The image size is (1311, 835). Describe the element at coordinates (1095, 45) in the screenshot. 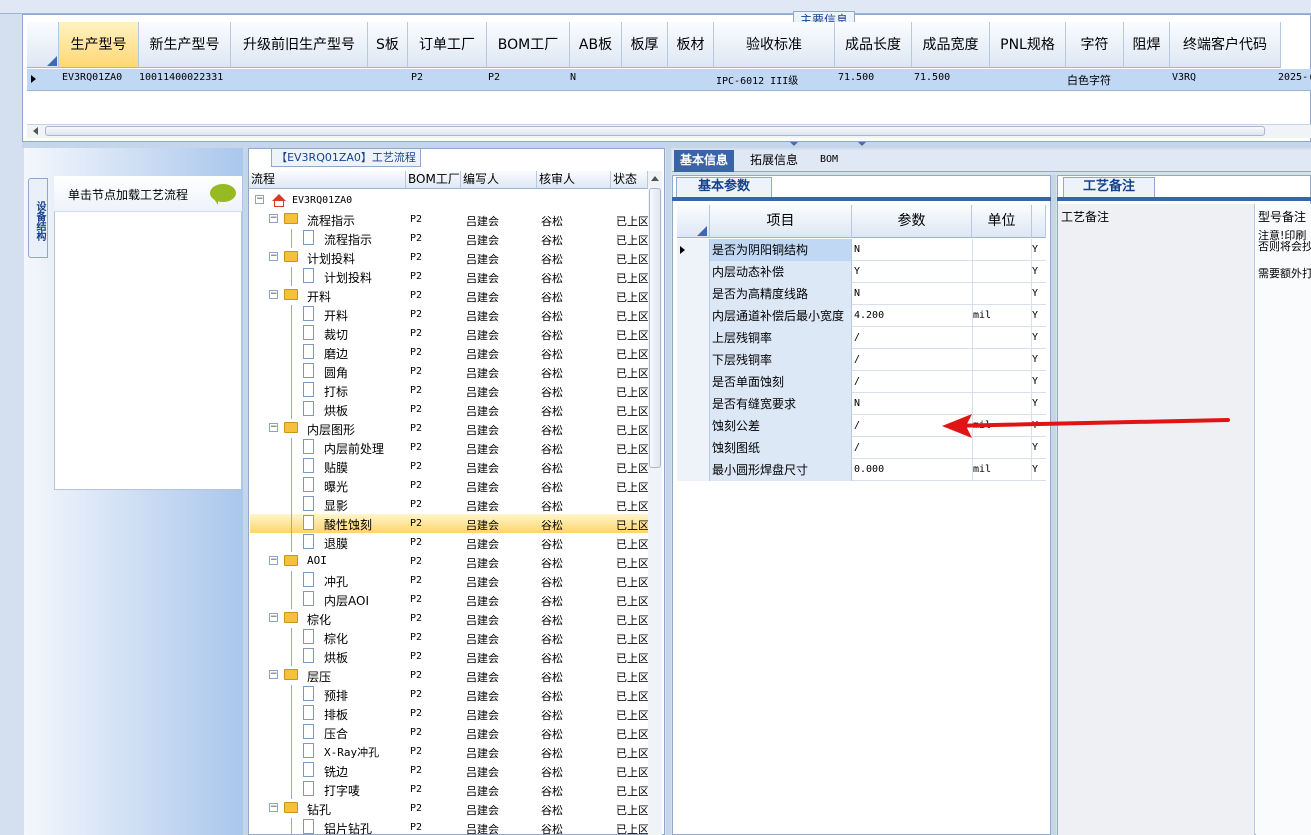

I see `col-header-character: 字符` at that location.